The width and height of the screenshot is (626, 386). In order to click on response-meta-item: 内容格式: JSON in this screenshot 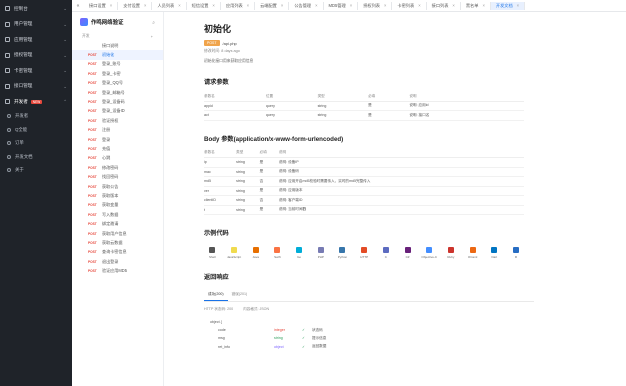, I will do `click(256, 309)`.